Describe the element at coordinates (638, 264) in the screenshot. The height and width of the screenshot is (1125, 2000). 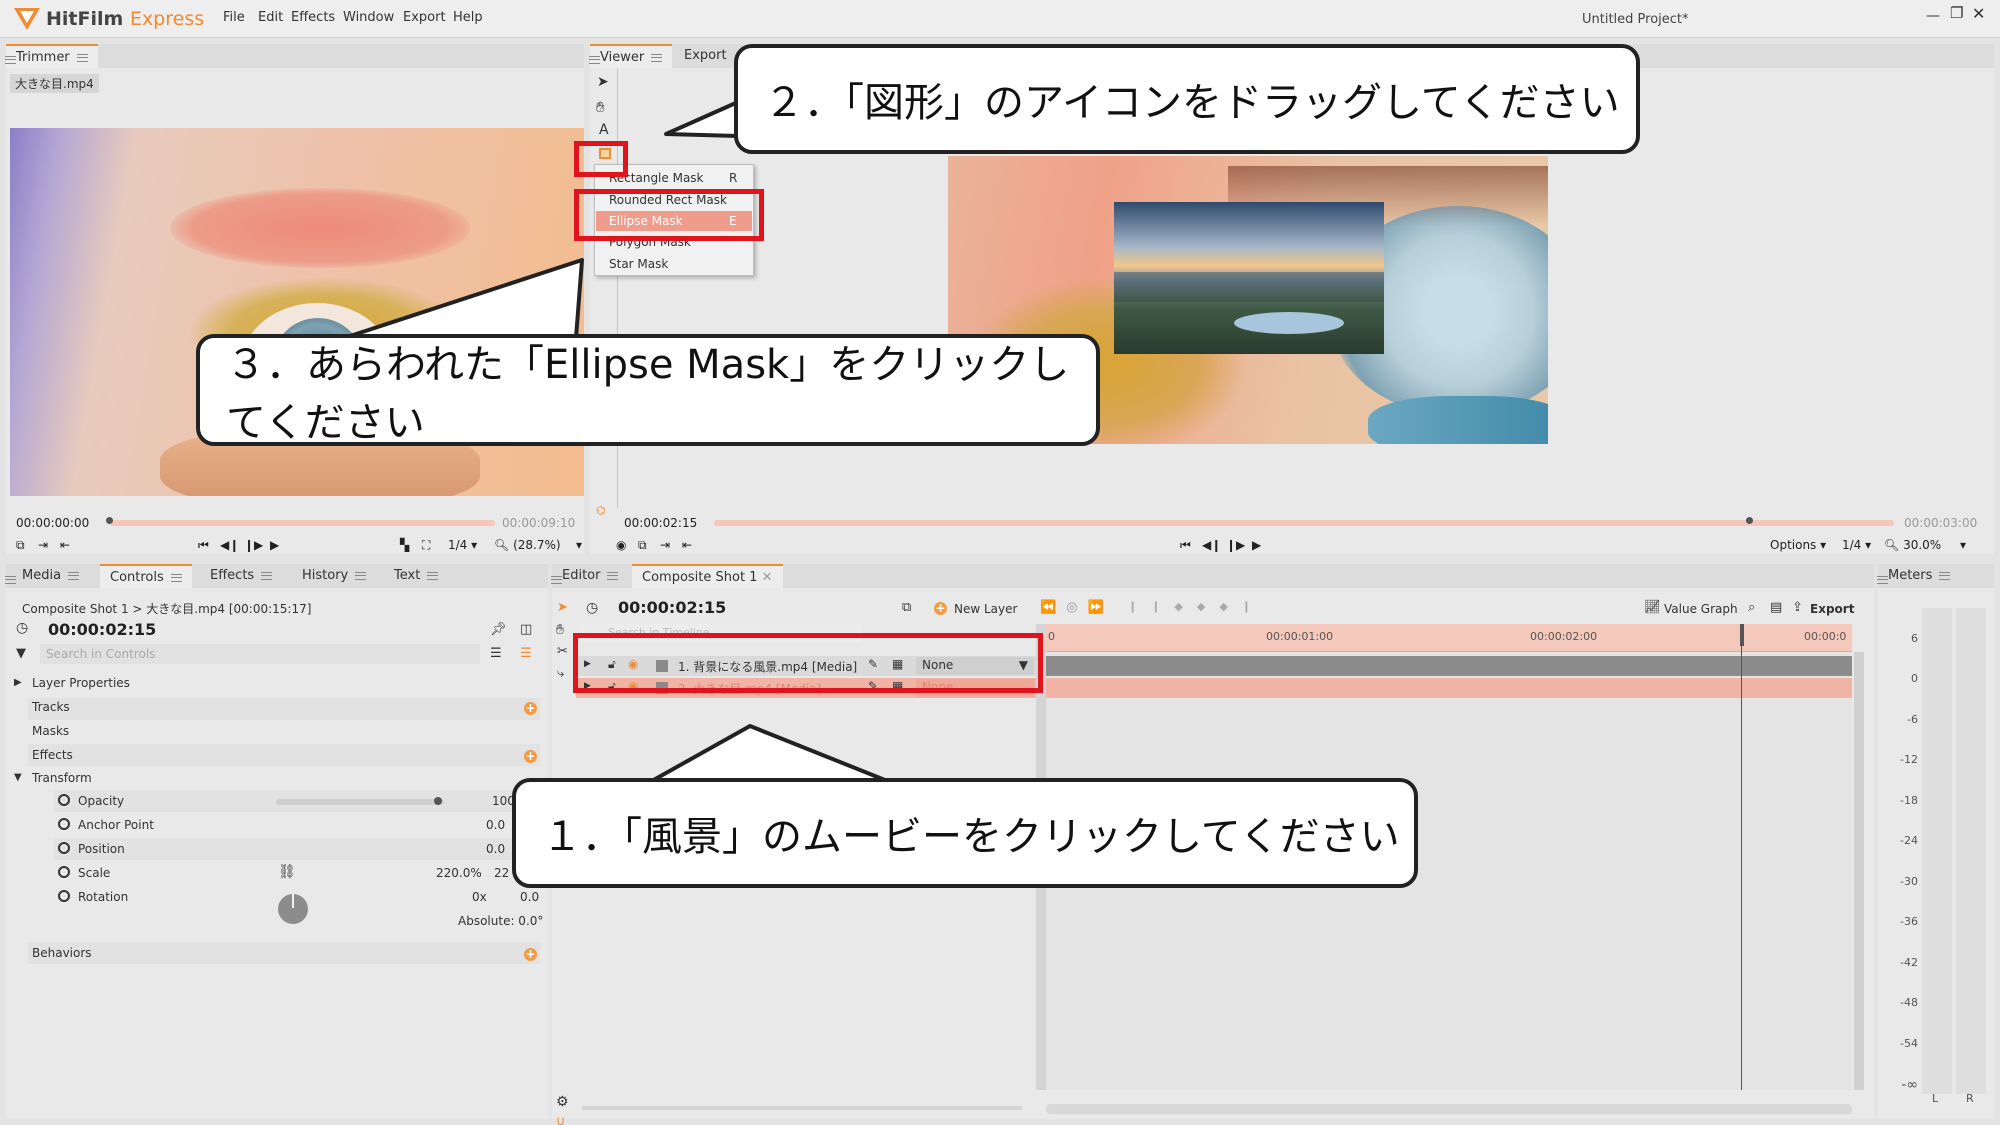
I see `menu-star-mask: Star Mask` at that location.